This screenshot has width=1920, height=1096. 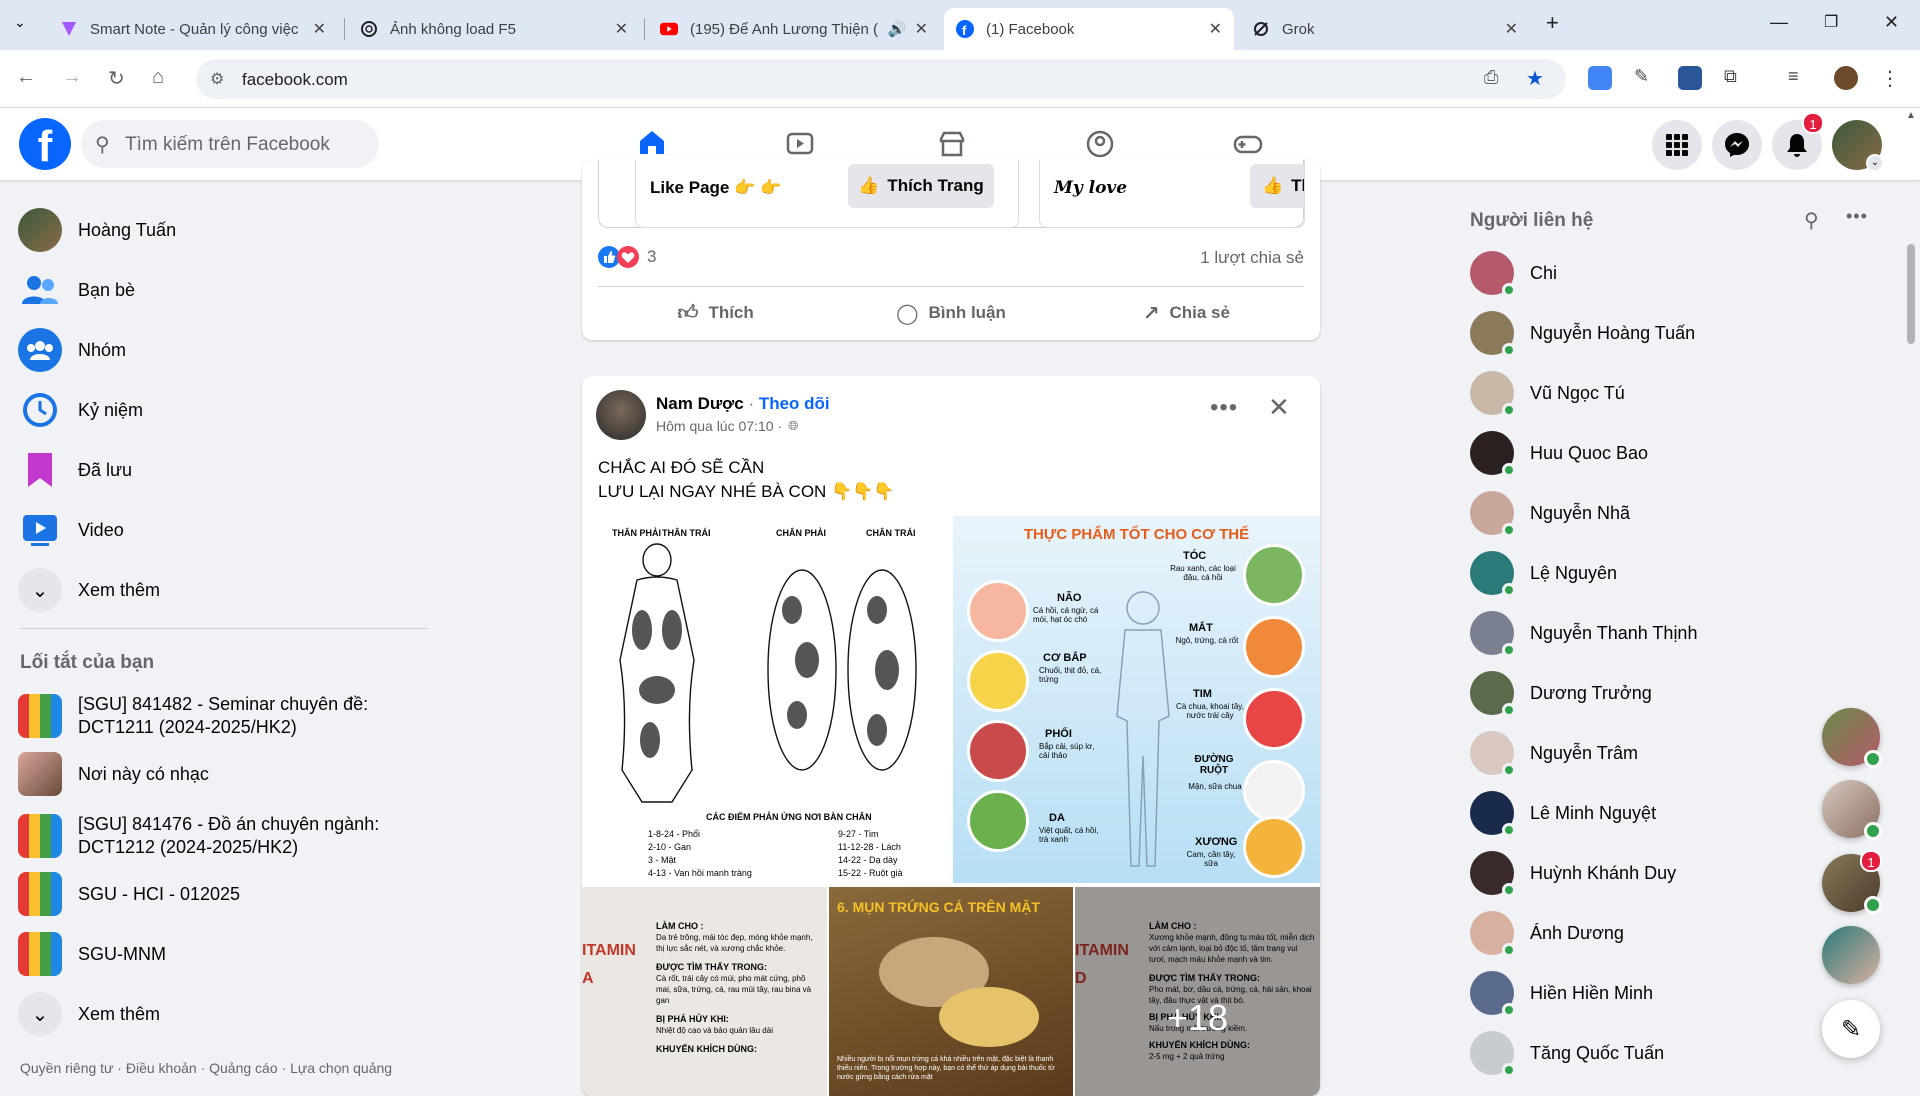 I want to click on contact-item: Vũ Ngọc Tú, so click(x=1547, y=393).